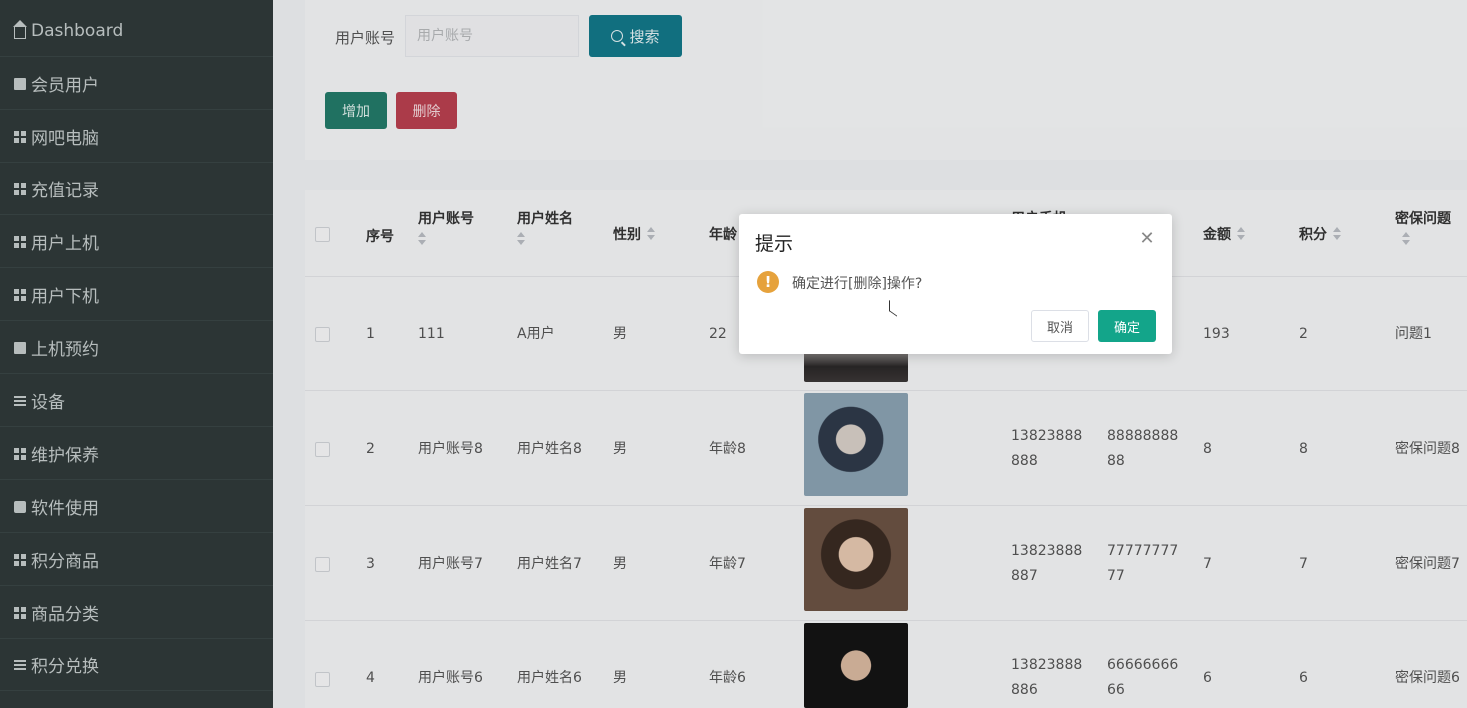 This screenshot has width=1467, height=708. Describe the element at coordinates (955, 284) in the screenshot. I see `confirm-dialog: 提示 ✕ ! 确定进行[删除]操作? 取消 确定` at that location.